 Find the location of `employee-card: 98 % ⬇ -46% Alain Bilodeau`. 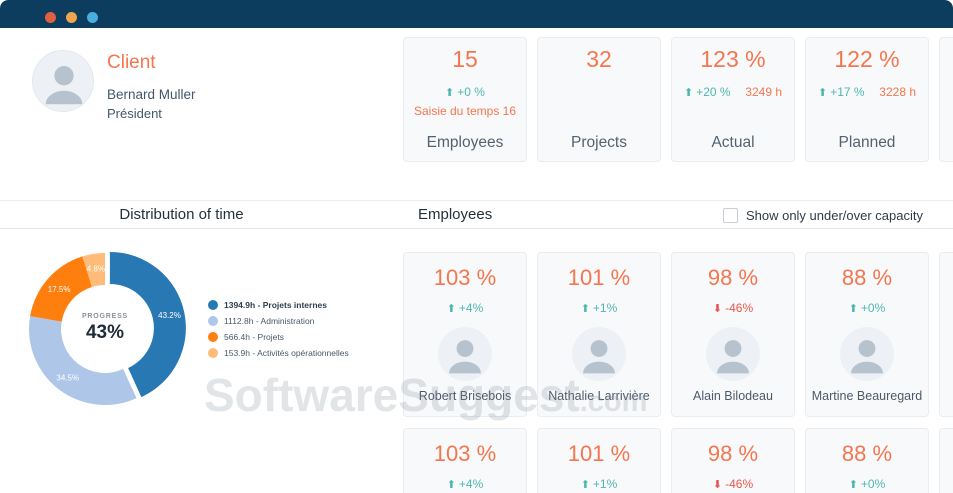

employee-card: 98 % ⬇ -46% Alain Bilodeau is located at coordinates (733, 334).